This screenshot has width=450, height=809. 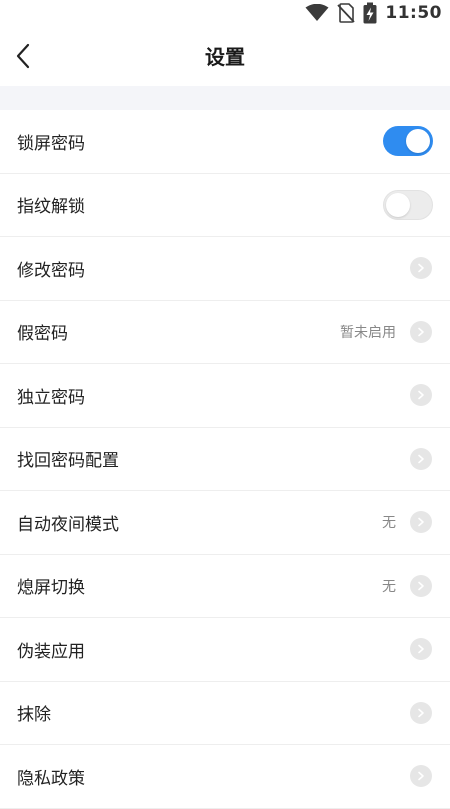 I want to click on settings-row-password-recovery: 找回密码配置, so click(x=225, y=459).